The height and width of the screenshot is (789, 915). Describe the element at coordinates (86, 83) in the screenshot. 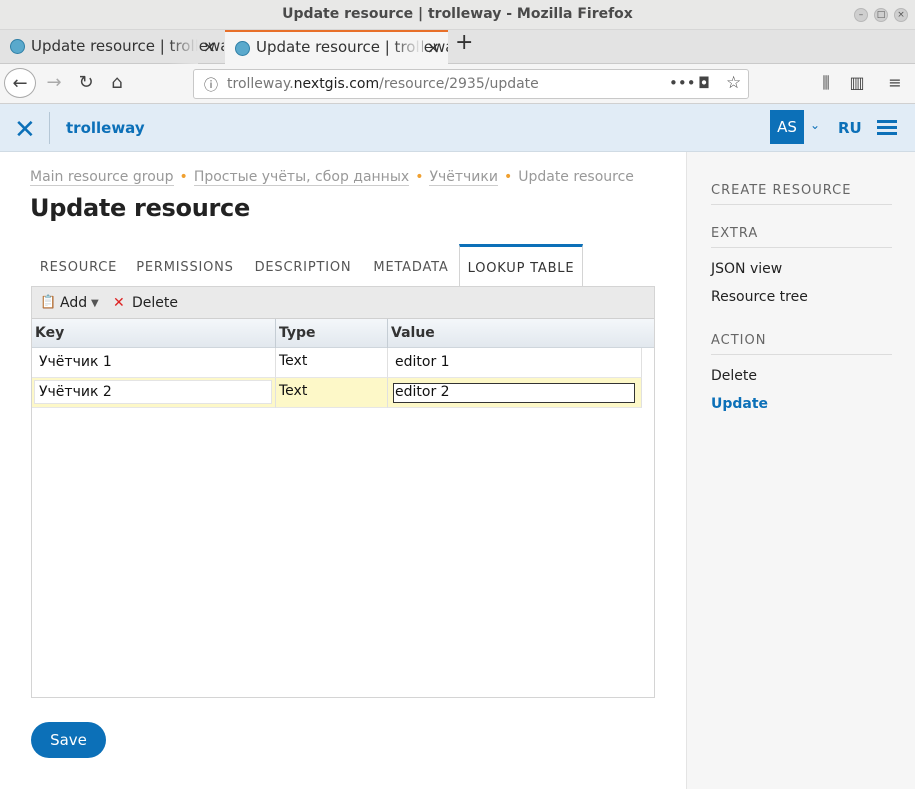

I see `reload-icon: ↻` at that location.